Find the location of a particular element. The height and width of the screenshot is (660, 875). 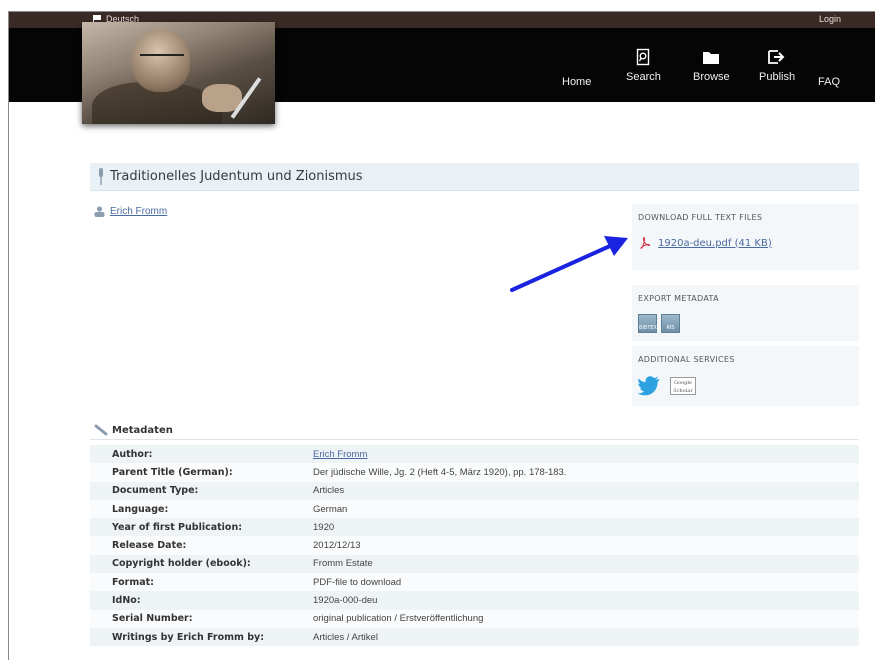

metadata-key: Language: is located at coordinates (201, 509).